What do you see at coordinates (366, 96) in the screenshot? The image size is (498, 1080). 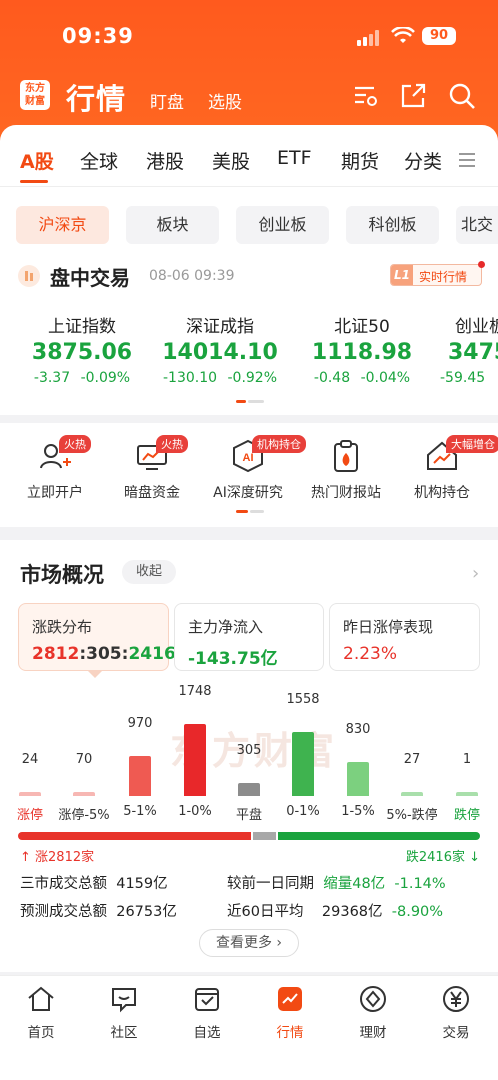 I see `settings-list-icon` at bounding box center [366, 96].